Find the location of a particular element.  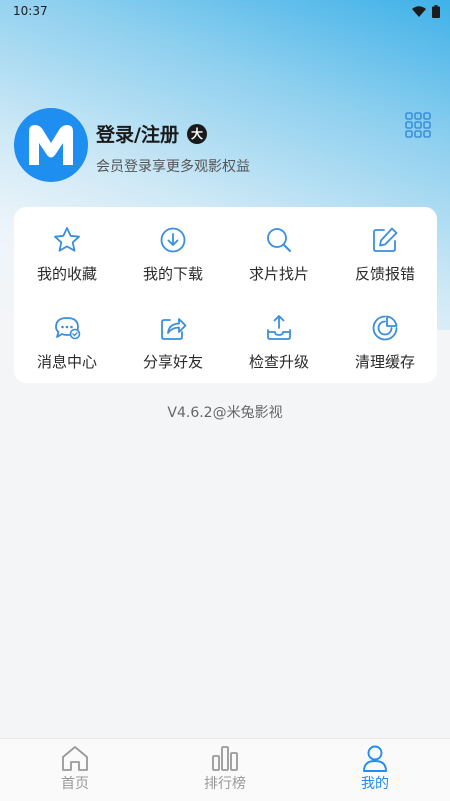

login-register-link: 登录/注册 大 is located at coordinates (151, 133).